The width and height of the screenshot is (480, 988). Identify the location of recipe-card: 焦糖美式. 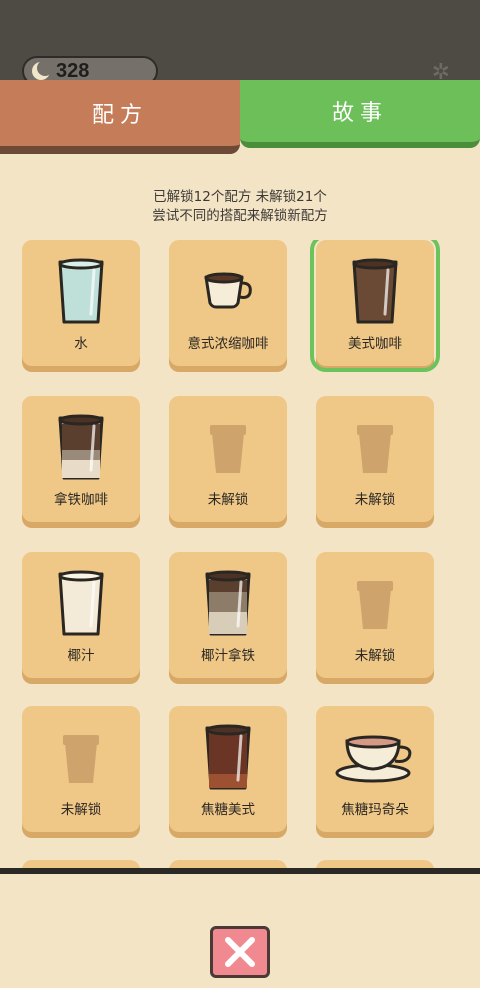
(228, 769).